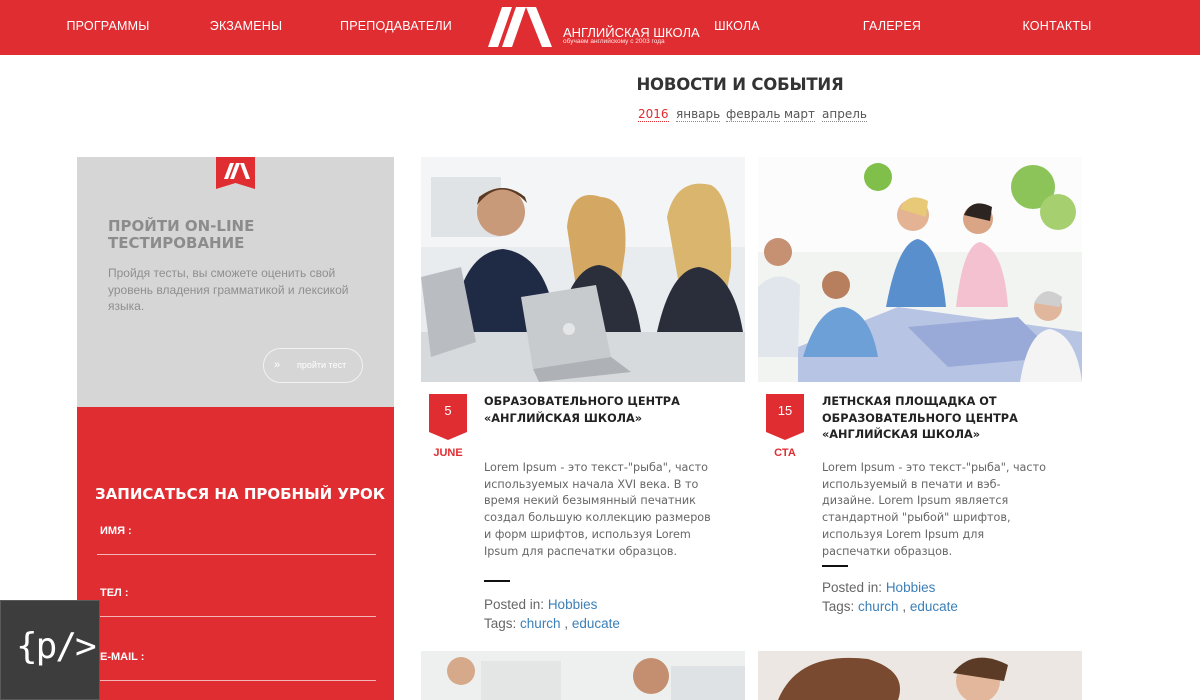  Describe the element at coordinates (116, 531) in the screenshot. I see `name-field-label: ИМЯ :` at that location.